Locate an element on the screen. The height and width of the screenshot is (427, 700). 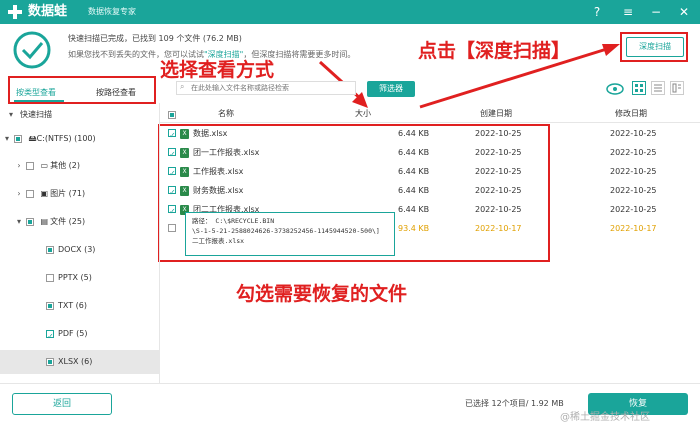
sidebar-item-docx: DOCX (3) is located at coordinates (80, 250).